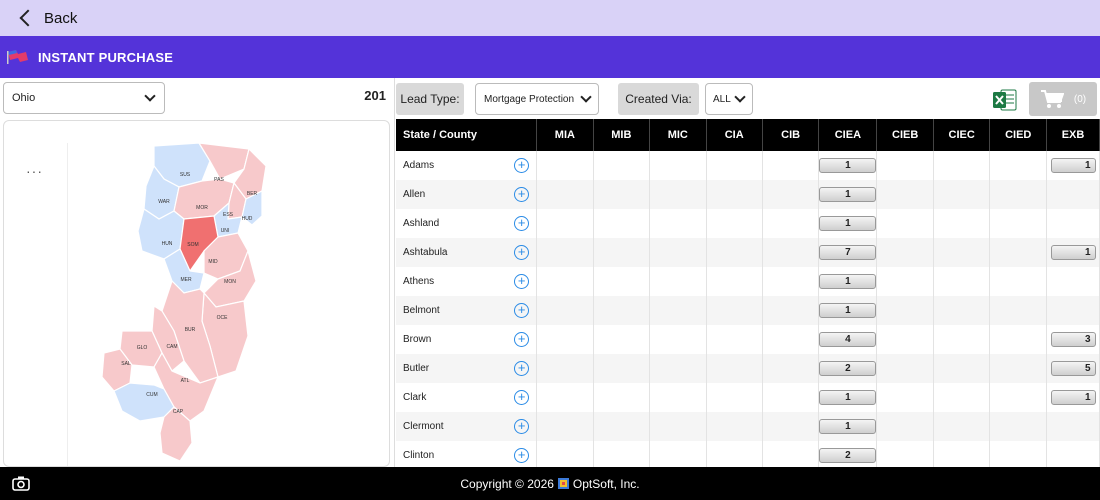 This screenshot has width=1100, height=500. What do you see at coordinates (748, 310) in the screenshot?
I see `table-row: Belmont +1` at bounding box center [748, 310].